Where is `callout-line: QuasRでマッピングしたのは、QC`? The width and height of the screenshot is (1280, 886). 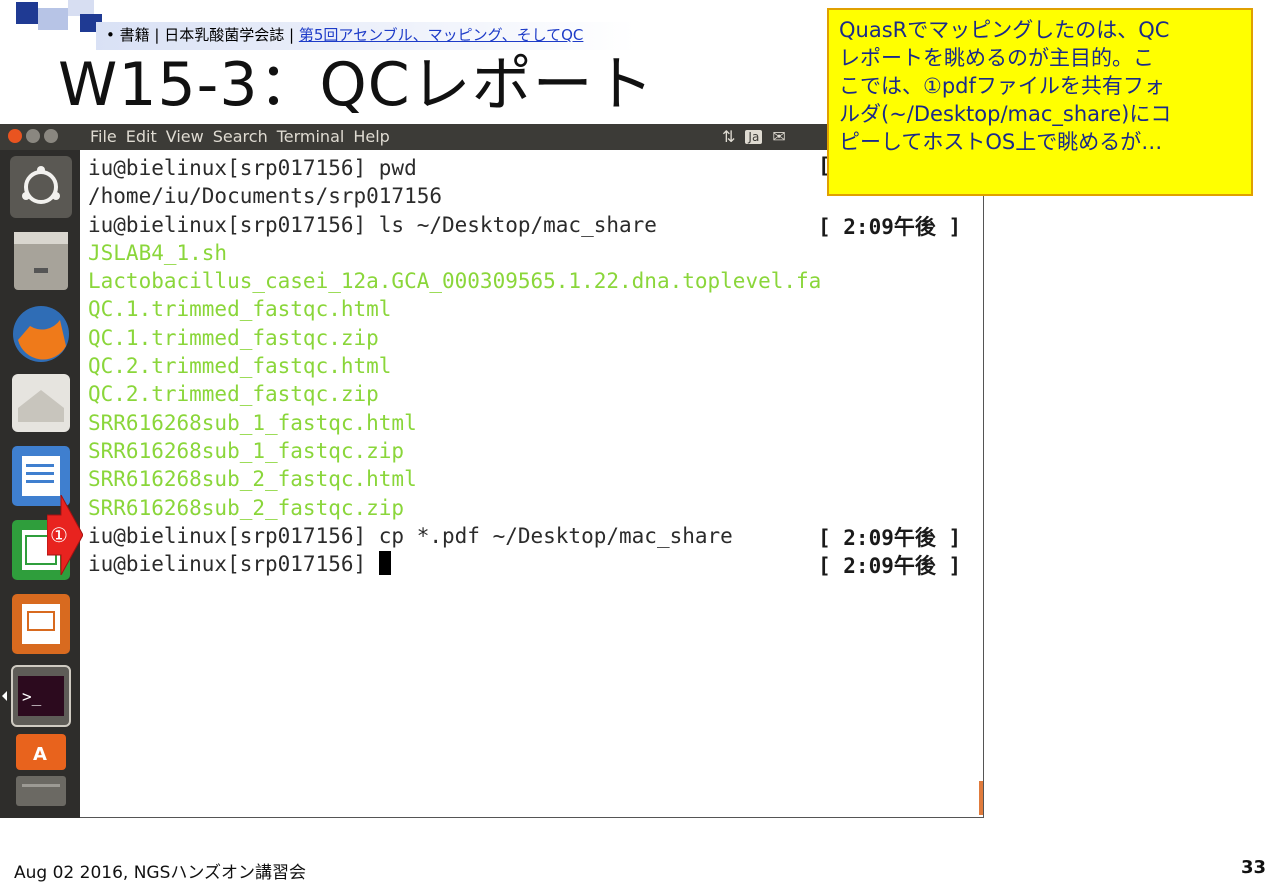
callout-line: QuasRでマッピングしたのは、QC is located at coordinates (1004, 30).